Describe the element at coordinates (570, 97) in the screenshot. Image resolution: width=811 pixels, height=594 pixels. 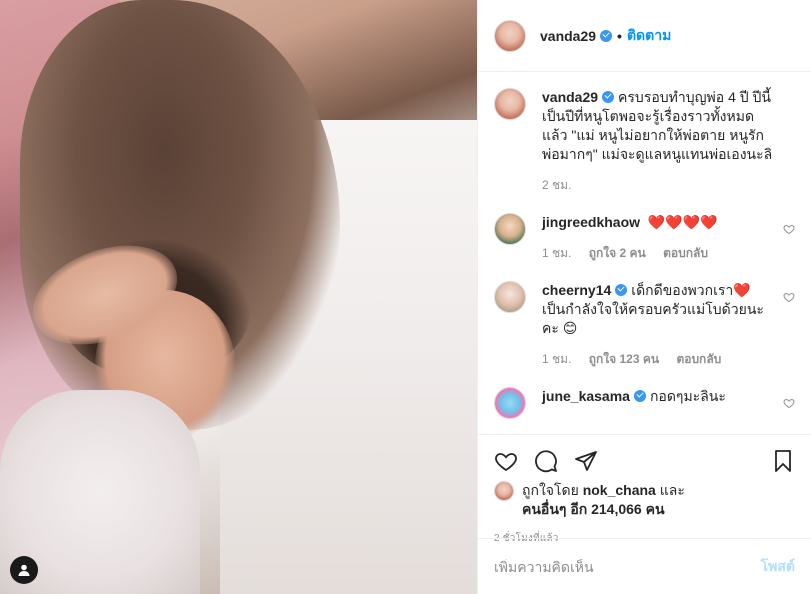
I see `caption-username: vanda29` at that location.